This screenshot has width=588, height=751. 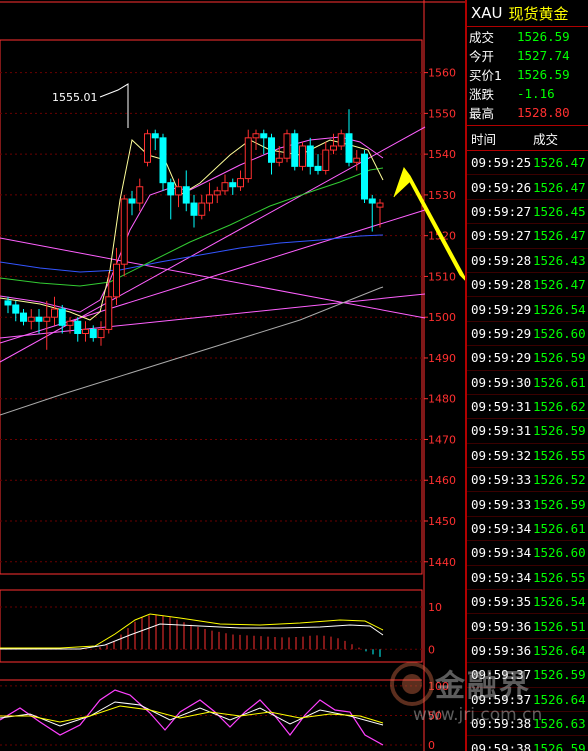 I want to click on tick-row: 09:59:36 1526.51, so click(x=527, y=626).